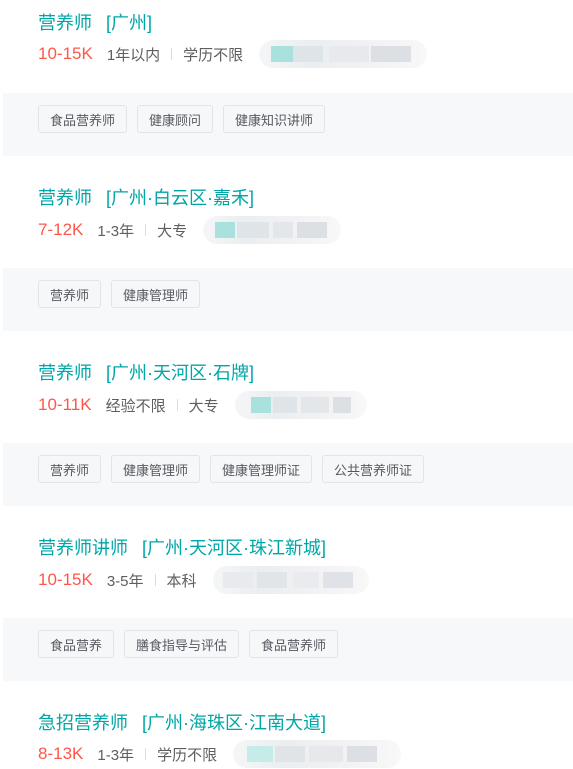  Describe the element at coordinates (234, 723) in the screenshot. I see `job-location: [广州·海珠区·江南大道]` at that location.